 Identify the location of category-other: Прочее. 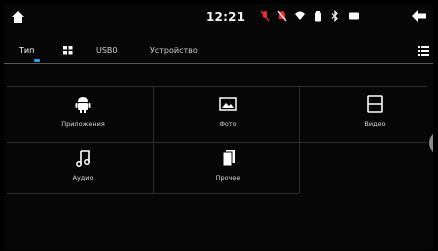
(228, 169).